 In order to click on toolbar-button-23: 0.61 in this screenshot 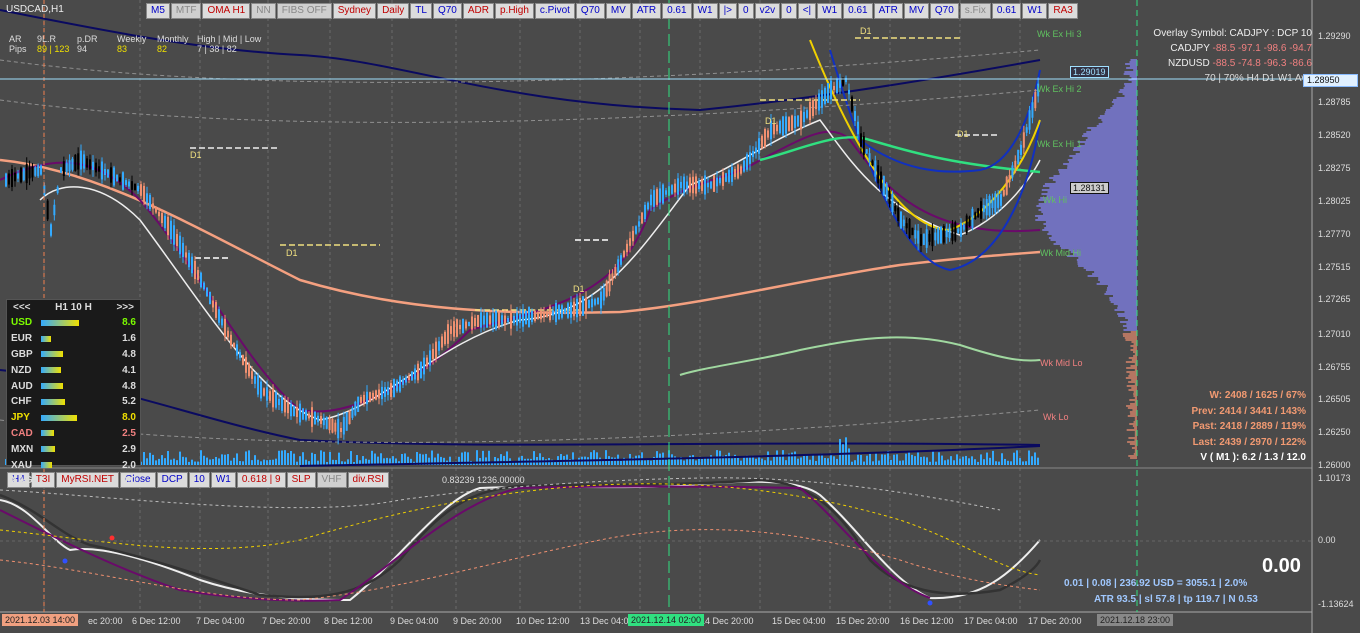, I will do `click(858, 11)`.